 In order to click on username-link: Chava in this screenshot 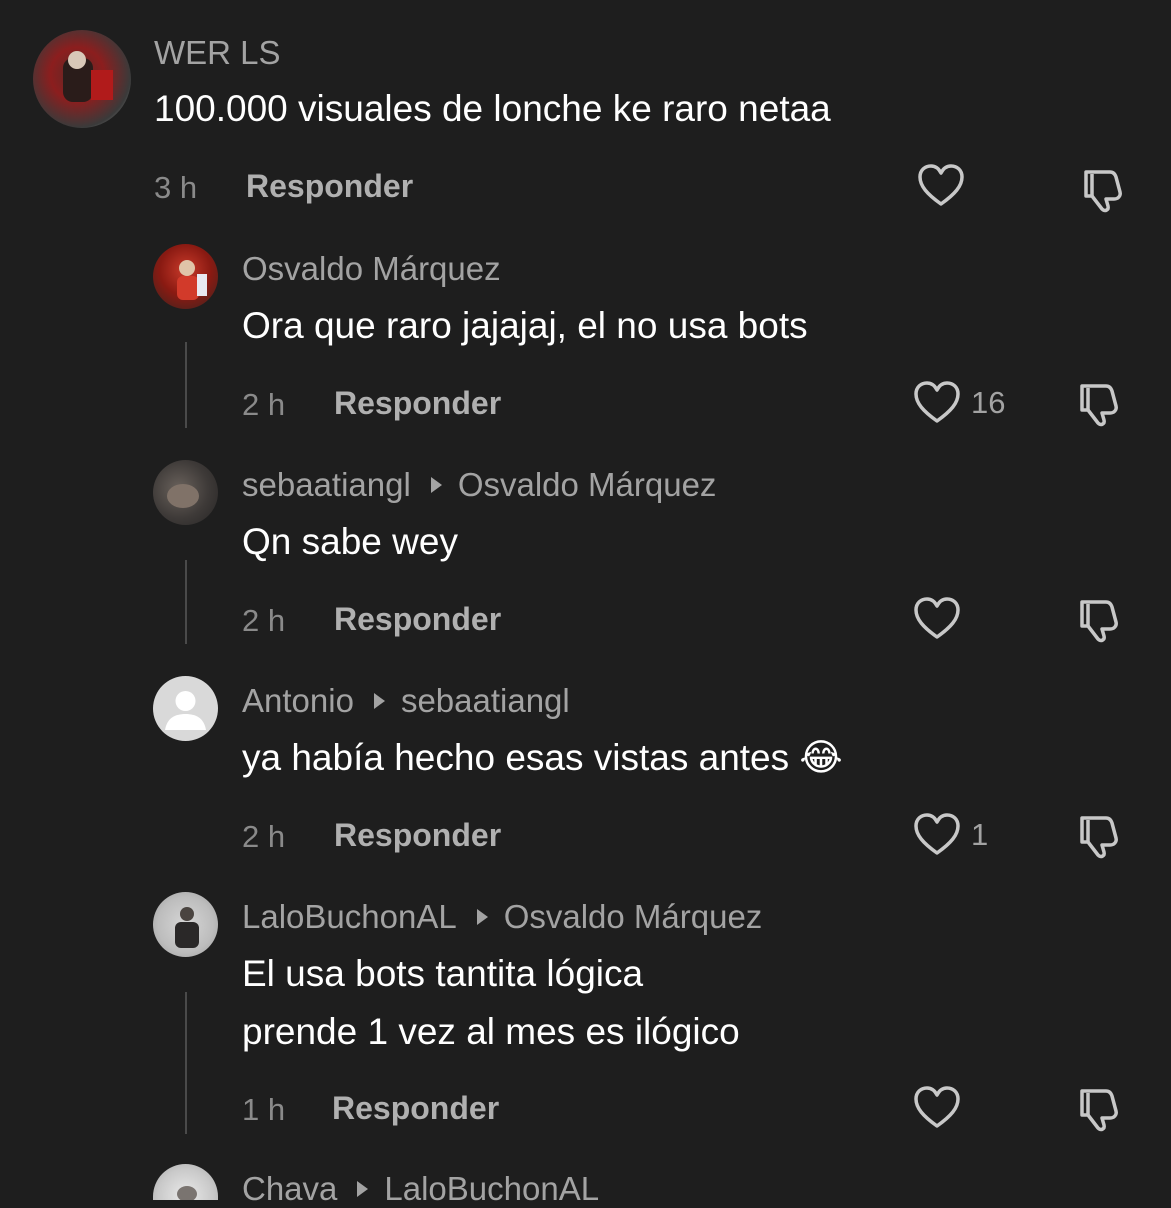, I will do `click(289, 1189)`.